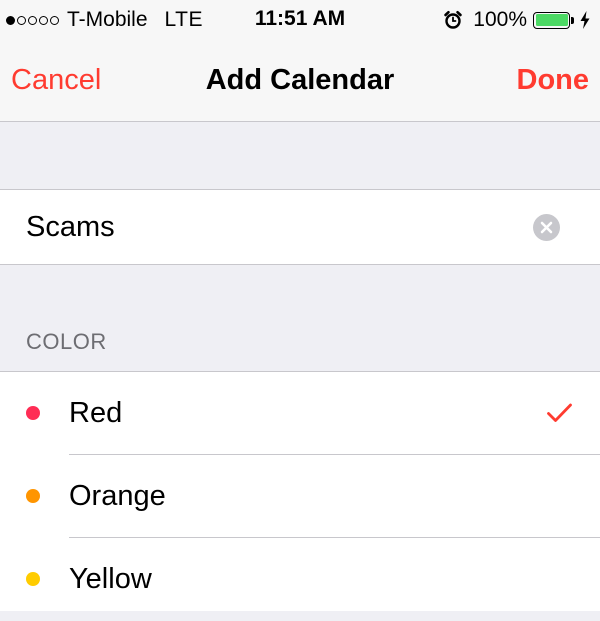  Describe the element at coordinates (300, 20) in the screenshot. I see `status-bar: T-Mobile LTE 11:51 AM 100%` at that location.